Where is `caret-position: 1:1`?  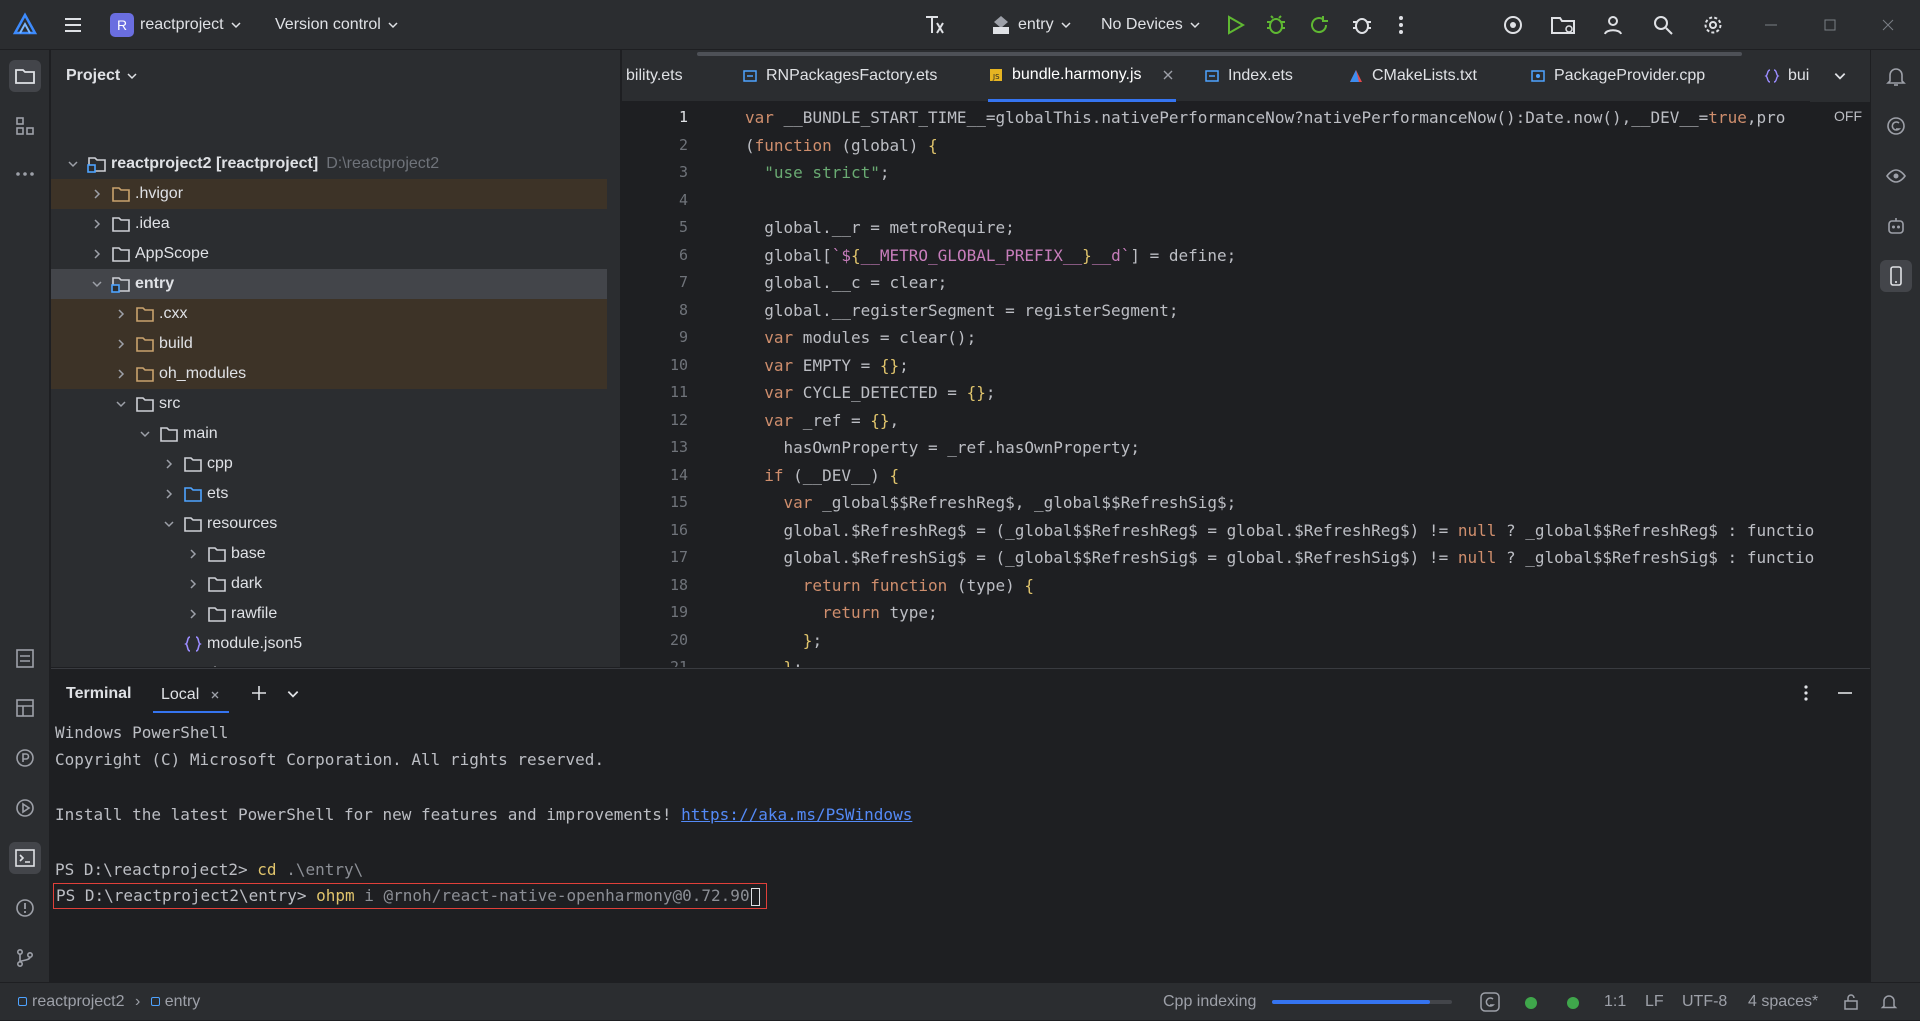
caret-position: 1:1 is located at coordinates (1615, 1002).